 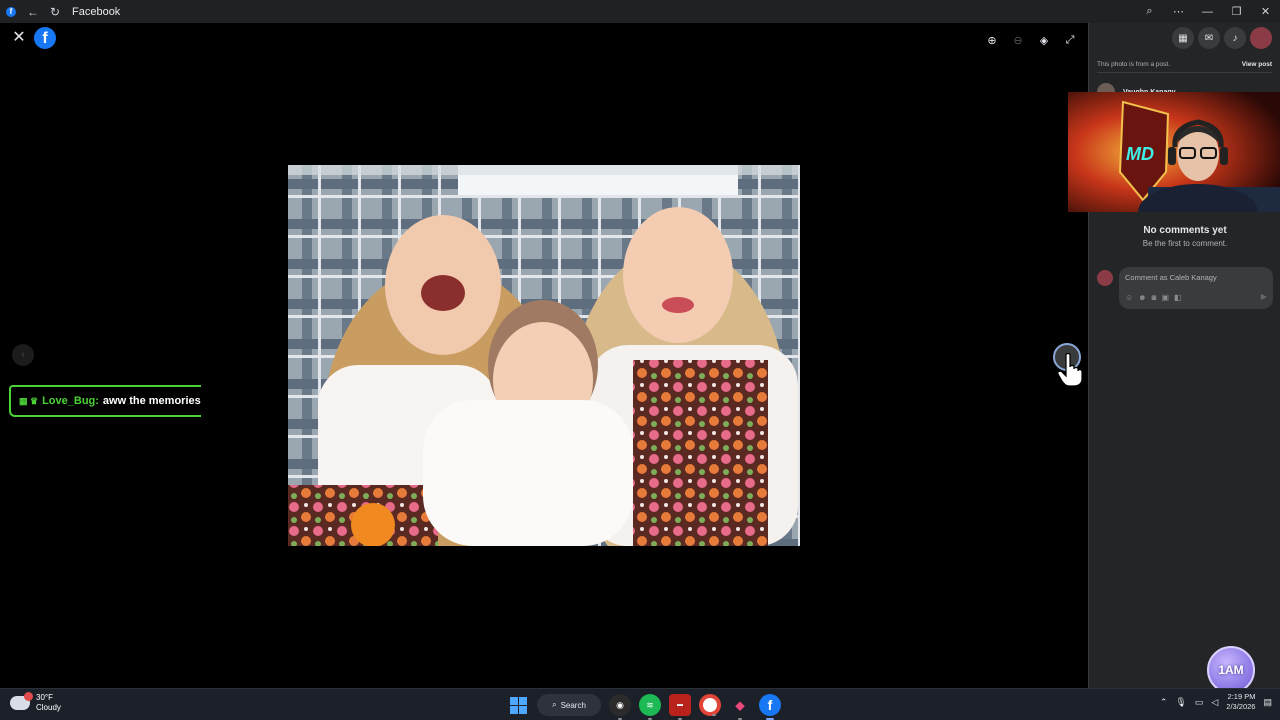 What do you see at coordinates (19, 38) in the screenshot?
I see `close-viewer-button: ✕` at bounding box center [19, 38].